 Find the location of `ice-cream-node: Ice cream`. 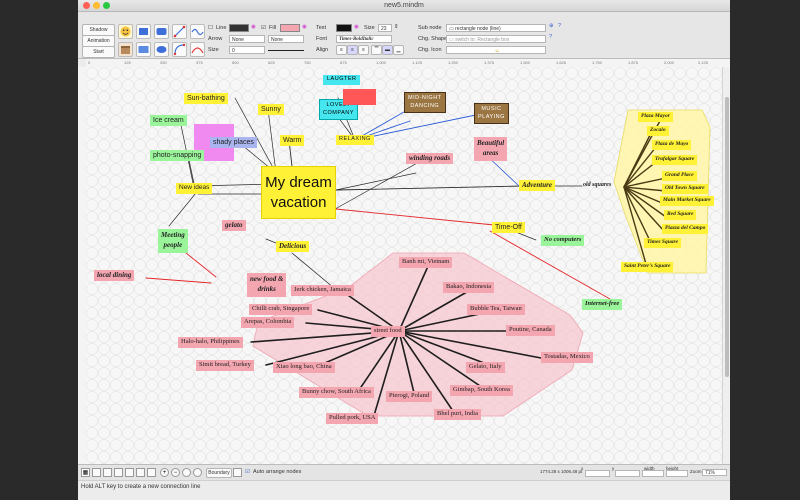

ice-cream-node: Ice cream is located at coordinates (168, 120).